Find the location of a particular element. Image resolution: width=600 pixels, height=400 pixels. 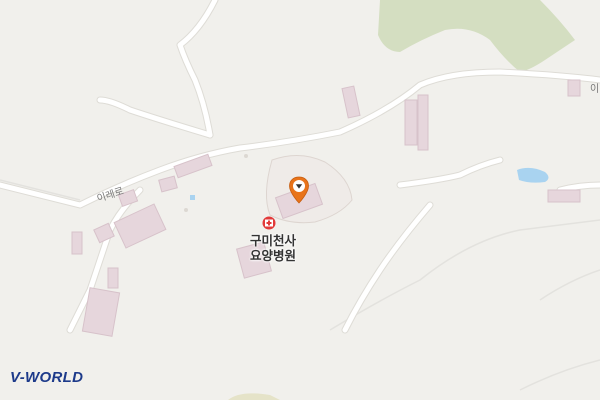

hospital-icon is located at coordinates (269, 223).